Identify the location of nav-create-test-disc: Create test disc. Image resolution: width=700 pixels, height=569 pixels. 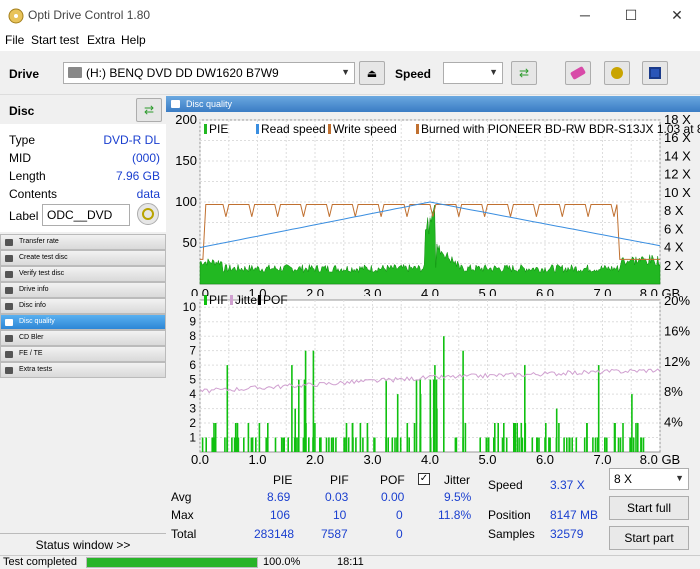
(83, 258).